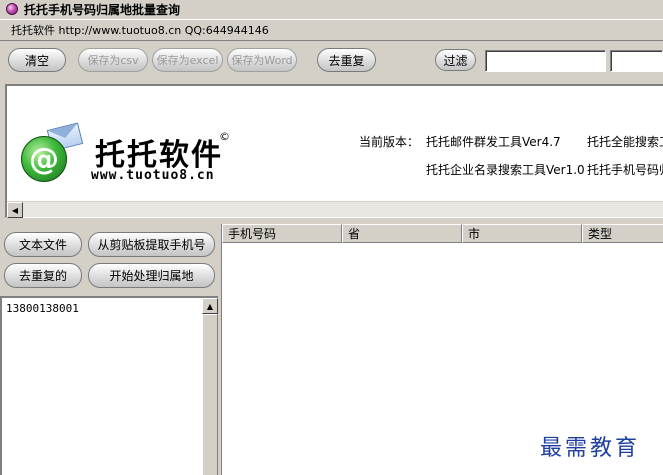 Image resolution: width=663 pixels, height=475 pixels. Describe the element at coordinates (455, 60) in the screenshot. I see `filter-button: 过滤` at that location.